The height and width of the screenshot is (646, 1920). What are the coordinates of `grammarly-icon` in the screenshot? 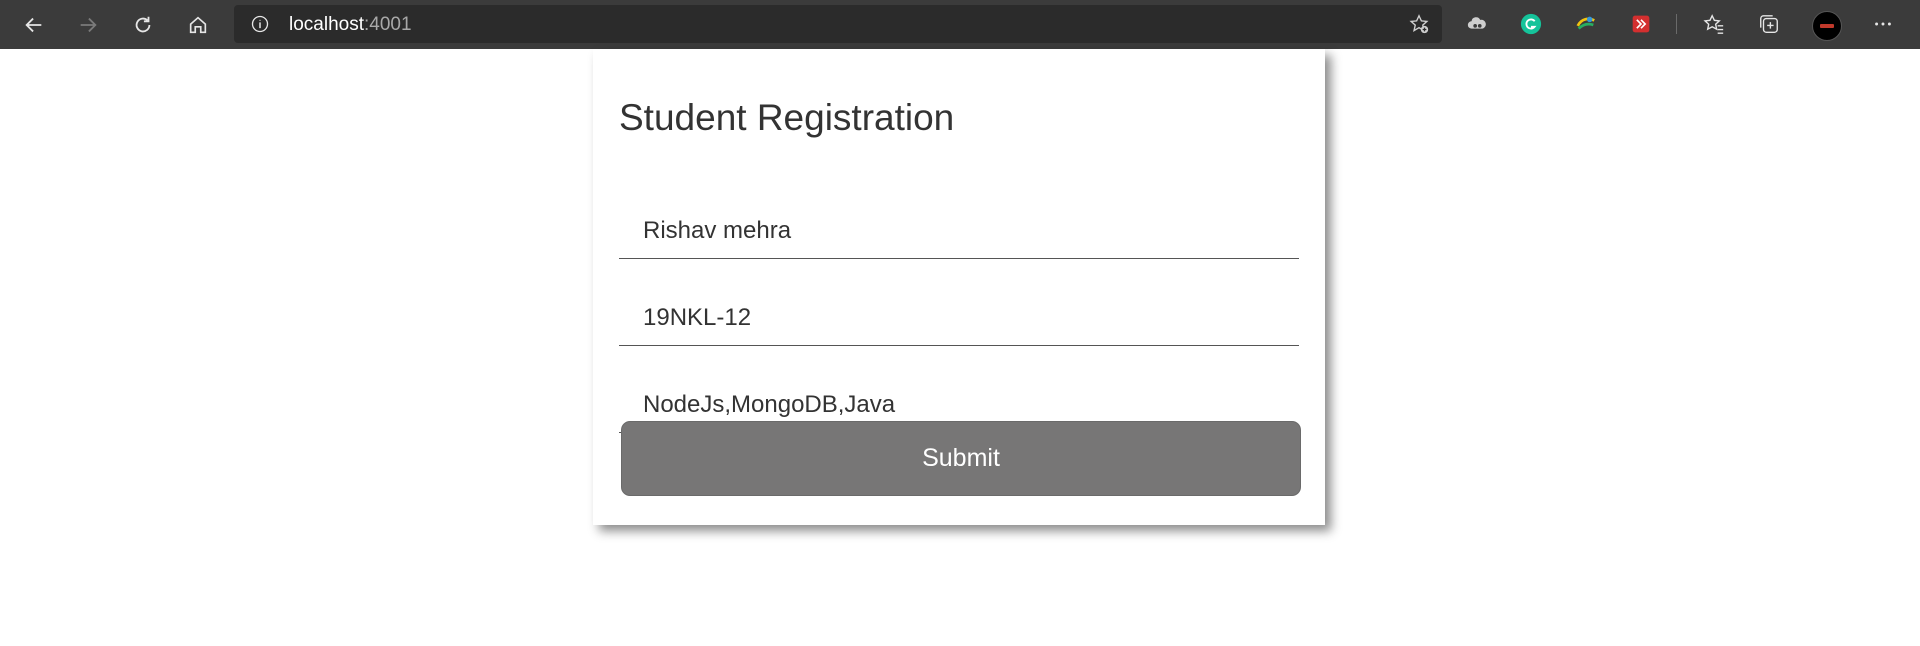 It's located at (1531, 24).